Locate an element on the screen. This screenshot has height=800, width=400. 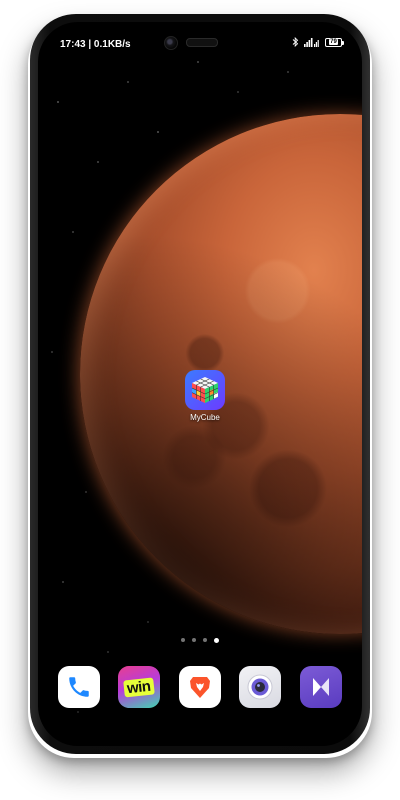
dock: win is located at coordinates (200, 689).